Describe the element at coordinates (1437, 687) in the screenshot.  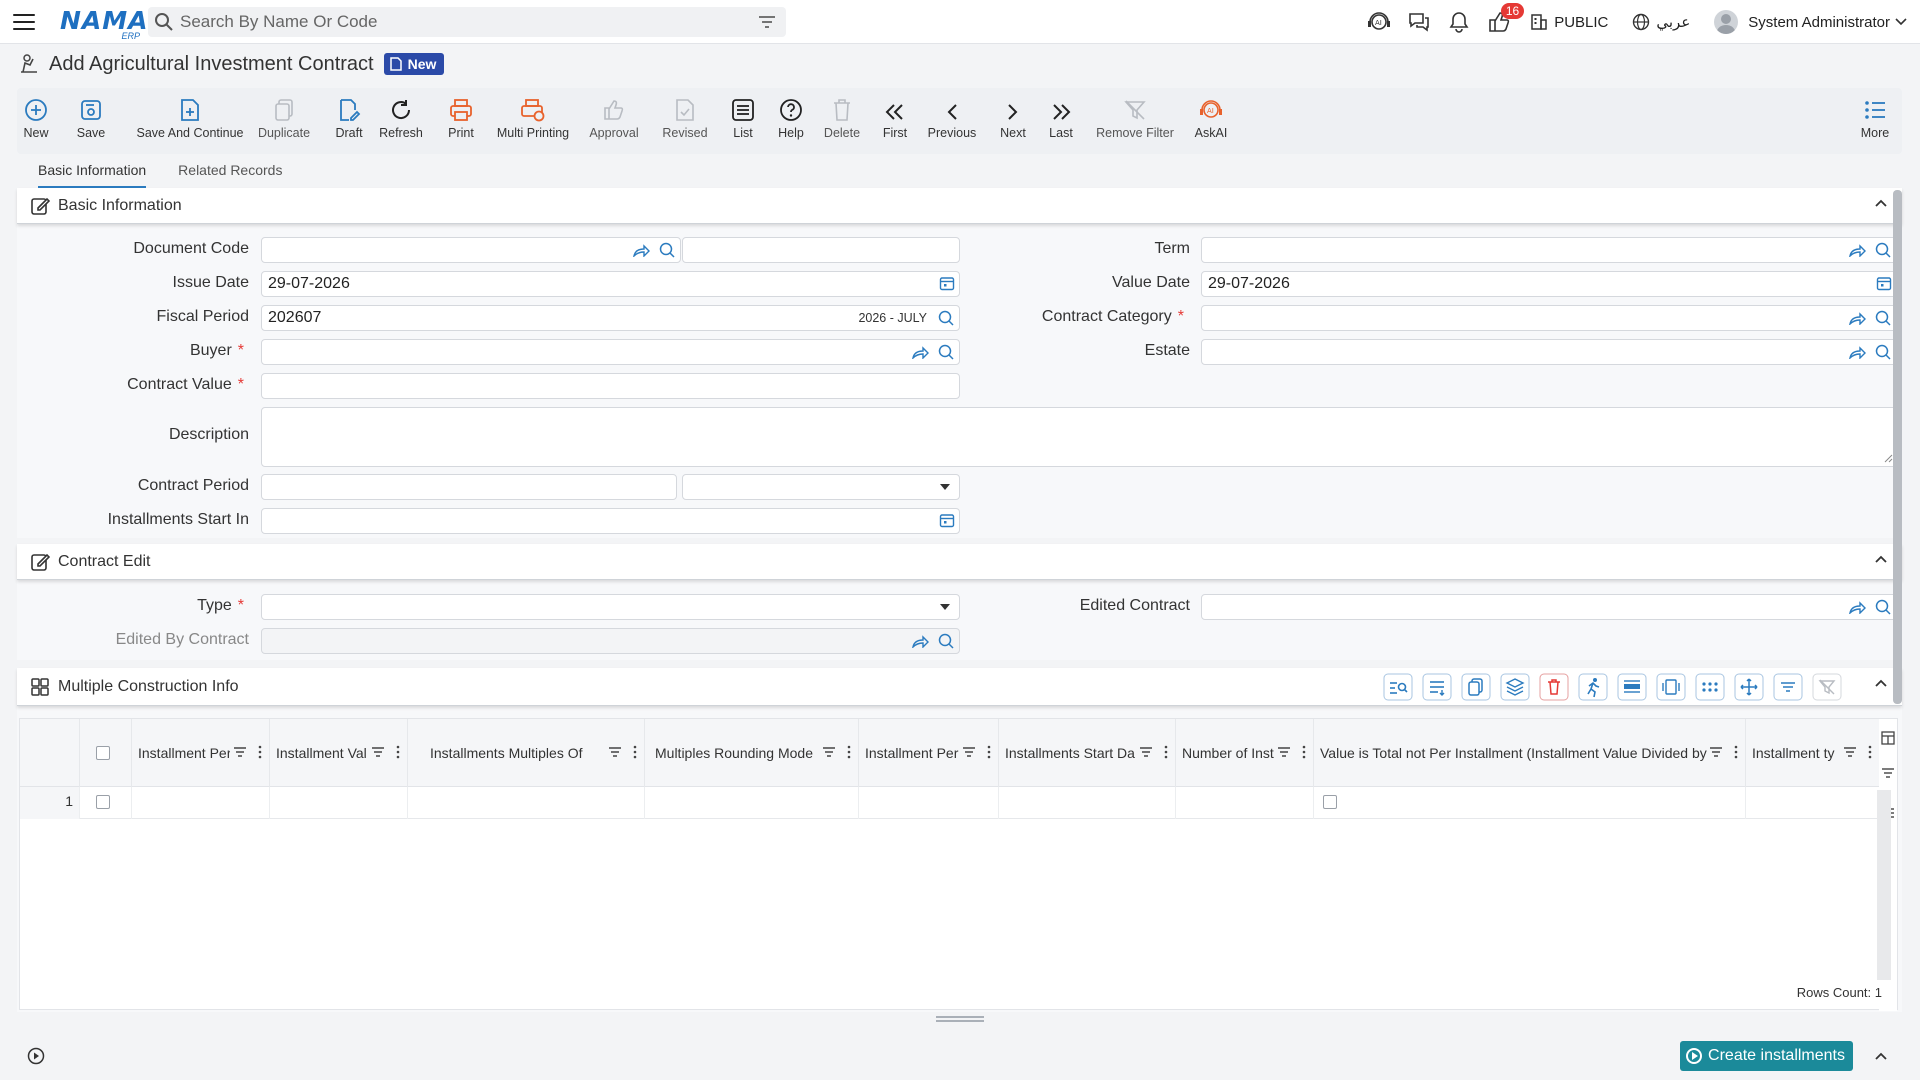
I see `add-rows-icon` at that location.